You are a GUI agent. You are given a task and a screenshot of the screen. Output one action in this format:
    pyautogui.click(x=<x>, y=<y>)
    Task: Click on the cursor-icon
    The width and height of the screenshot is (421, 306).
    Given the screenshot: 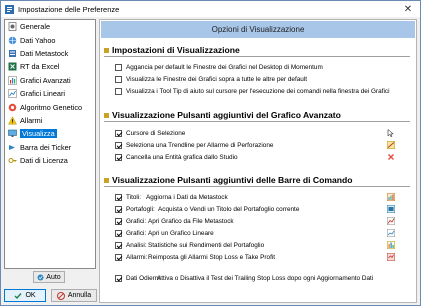 What is the action you would take?
    pyautogui.click(x=390, y=133)
    